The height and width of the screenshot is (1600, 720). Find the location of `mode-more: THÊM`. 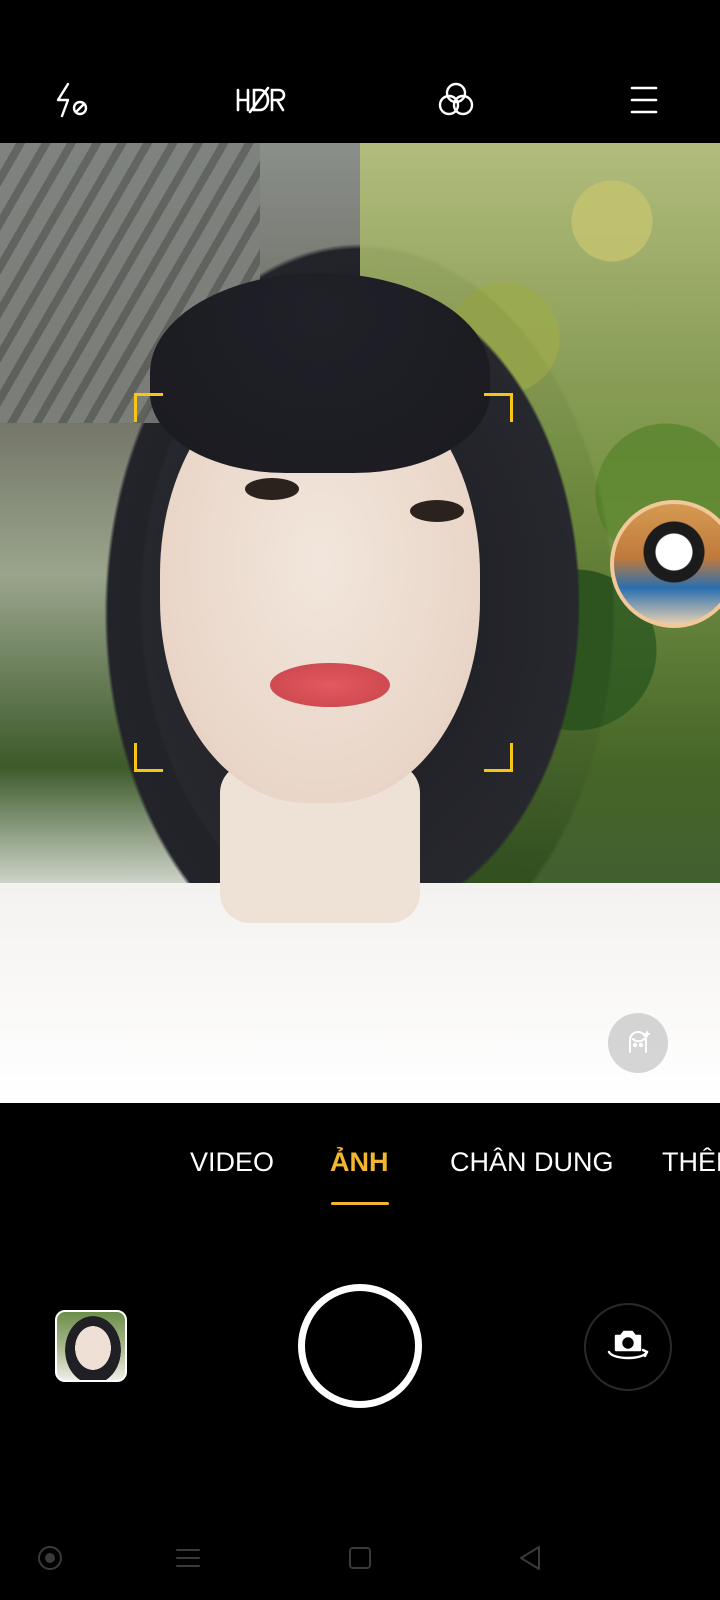

mode-more: THÊM is located at coordinates (691, 1162).